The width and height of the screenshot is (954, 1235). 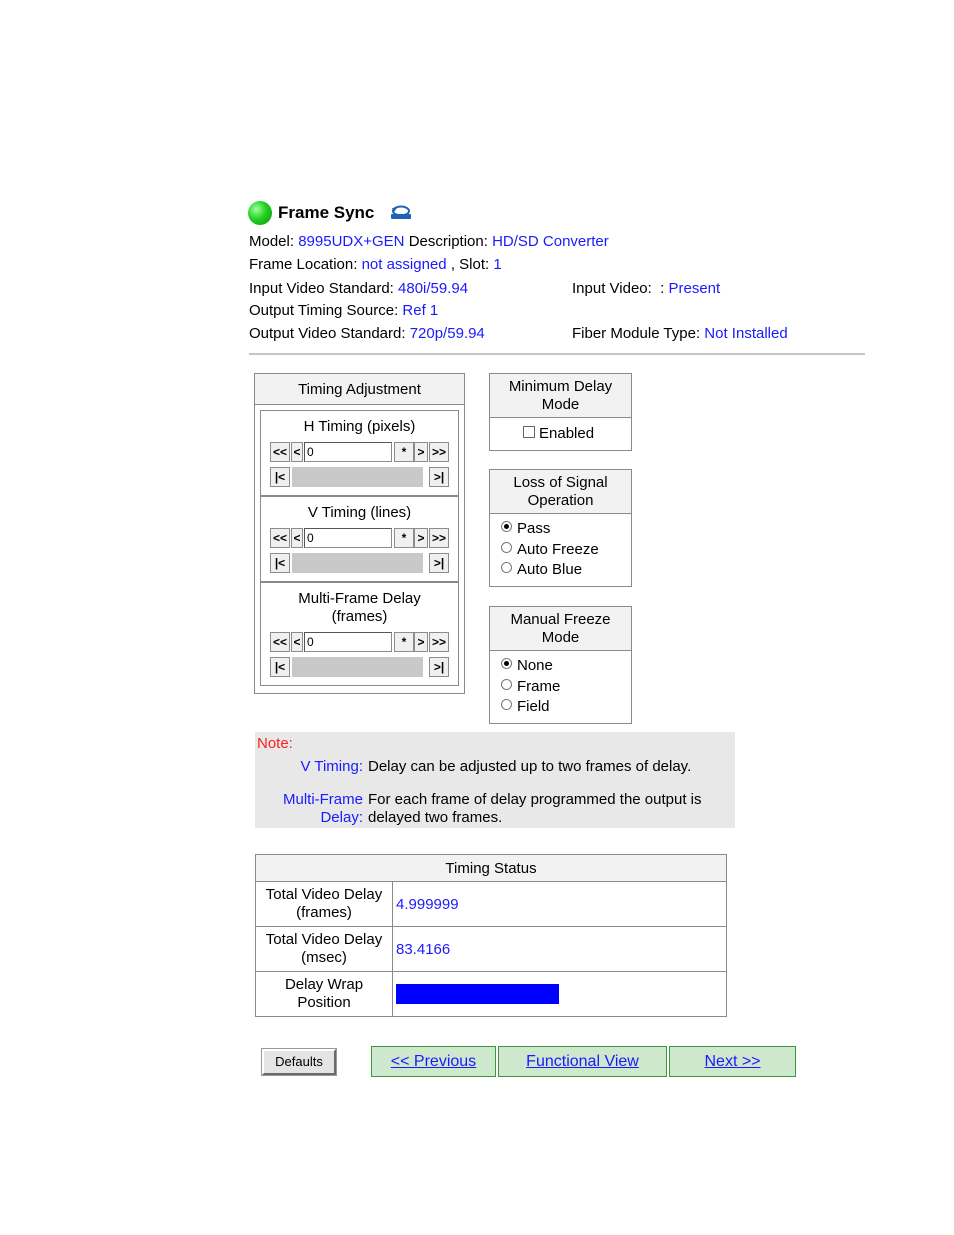 I want to click on mfd-start-button: |<, so click(x=280, y=667).